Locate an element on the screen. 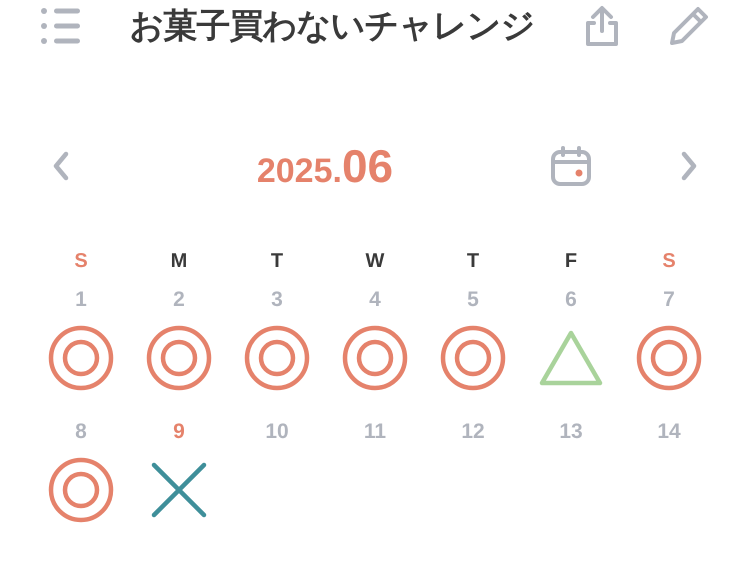 This screenshot has width=750, height=565. day-number: 7 is located at coordinates (669, 304).